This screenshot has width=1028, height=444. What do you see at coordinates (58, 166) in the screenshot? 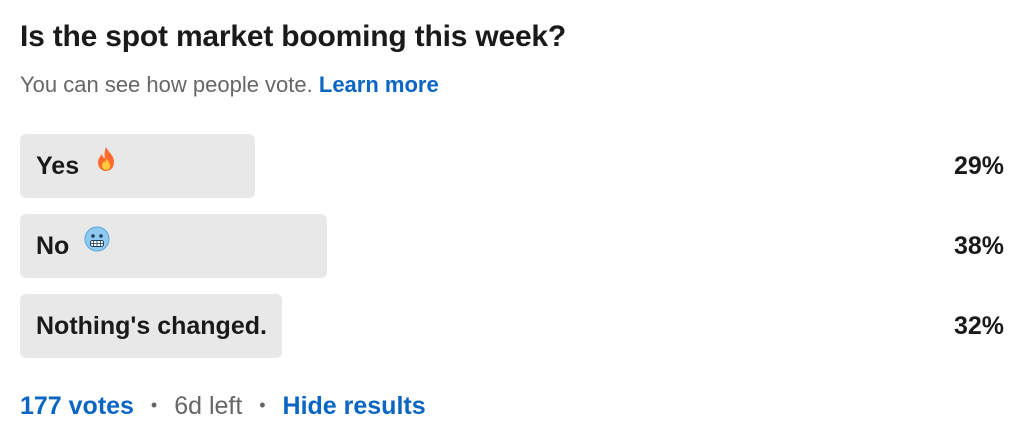
I see `option-label: Yes` at bounding box center [58, 166].